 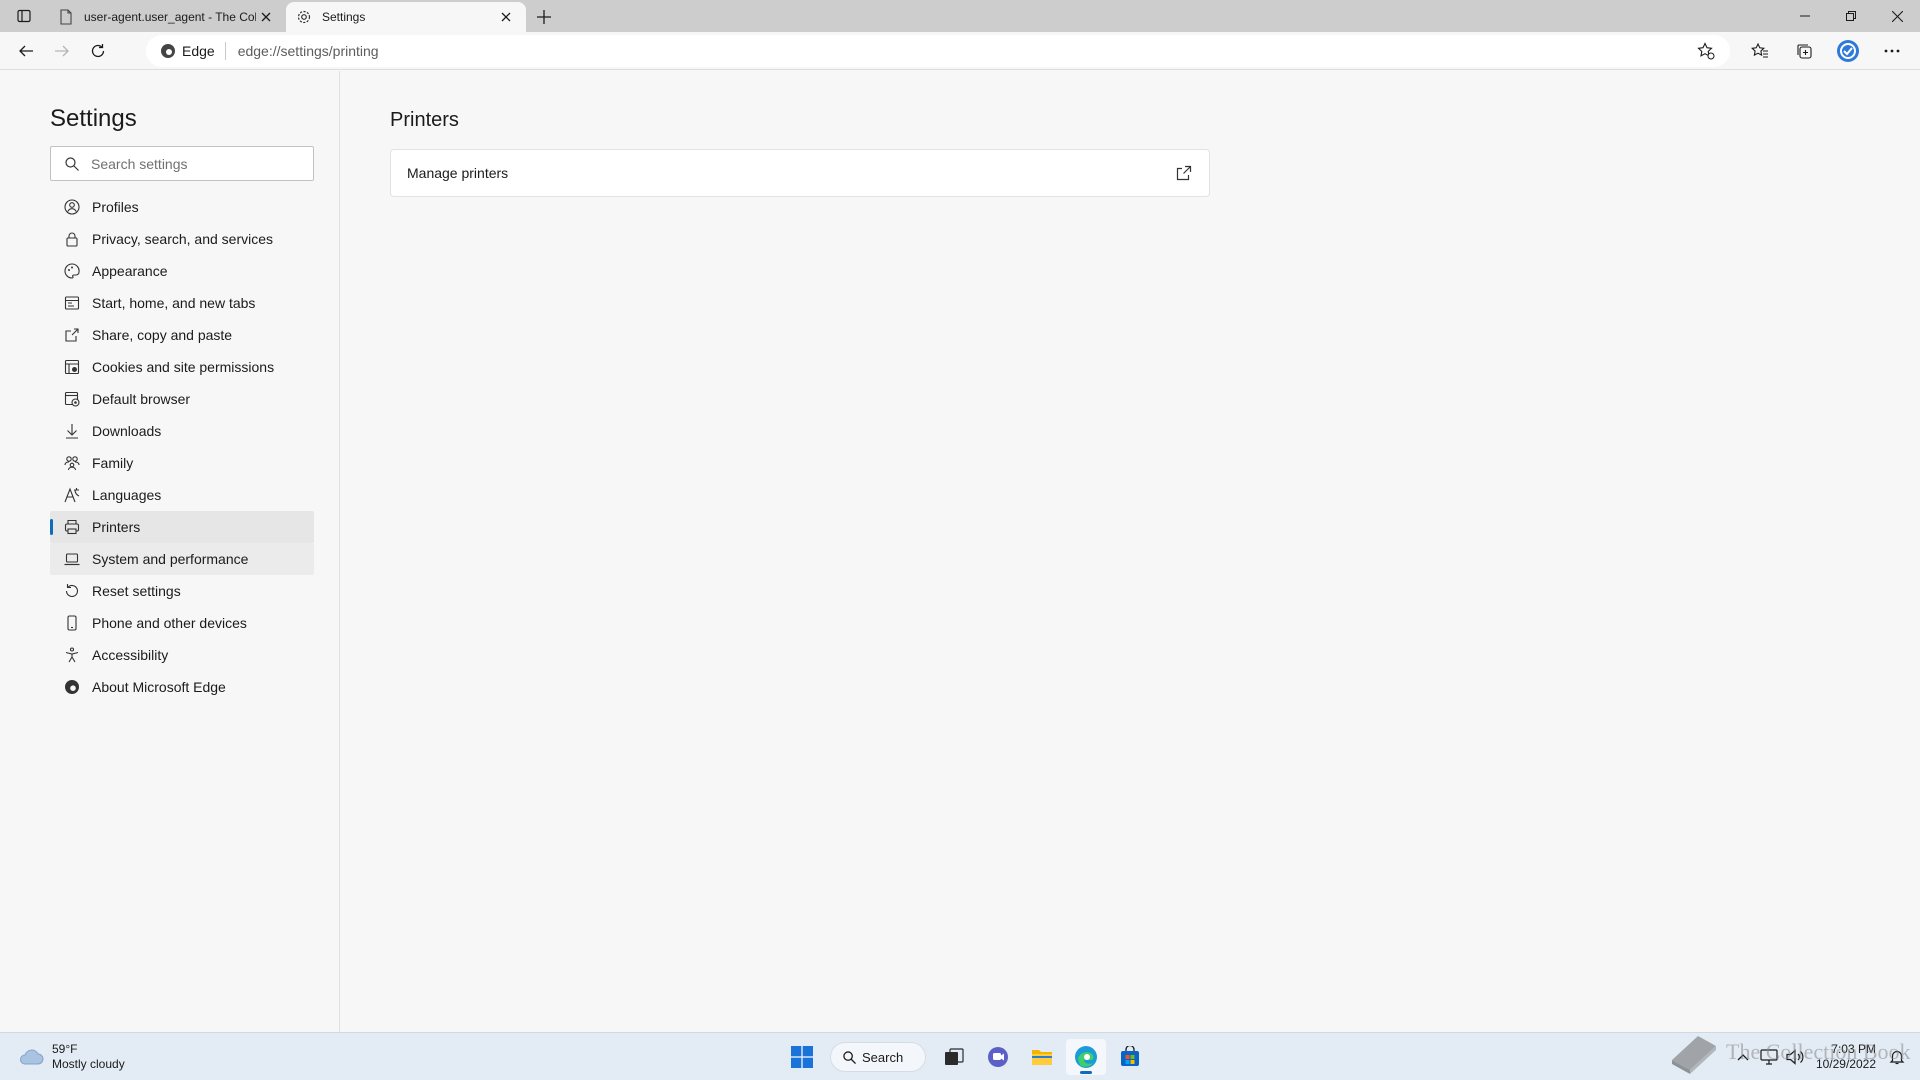 What do you see at coordinates (72, 431) in the screenshot?
I see `download-icon` at bounding box center [72, 431].